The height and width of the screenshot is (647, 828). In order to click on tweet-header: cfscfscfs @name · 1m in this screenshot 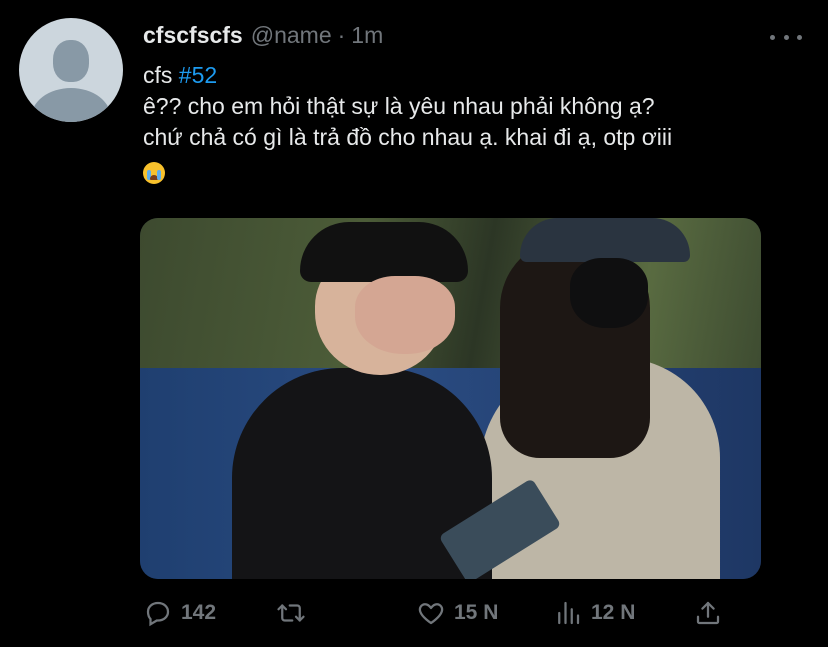, I will do `click(440, 35)`.